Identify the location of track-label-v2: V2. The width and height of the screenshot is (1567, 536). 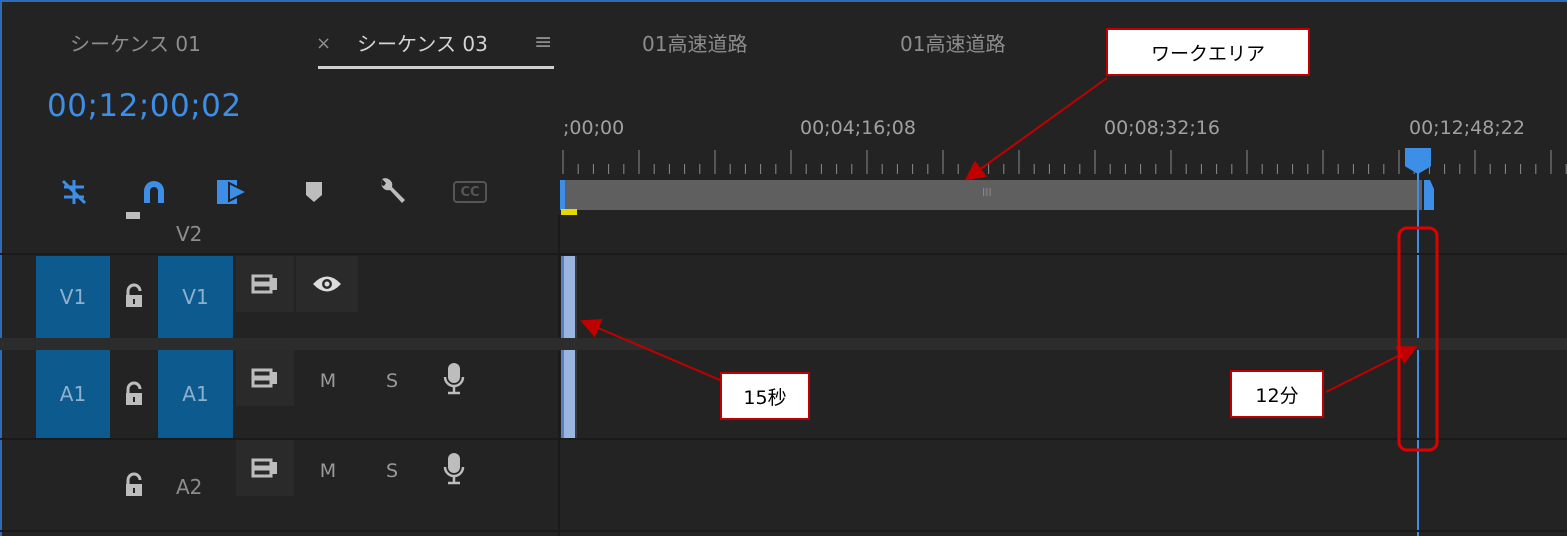
(189, 234).